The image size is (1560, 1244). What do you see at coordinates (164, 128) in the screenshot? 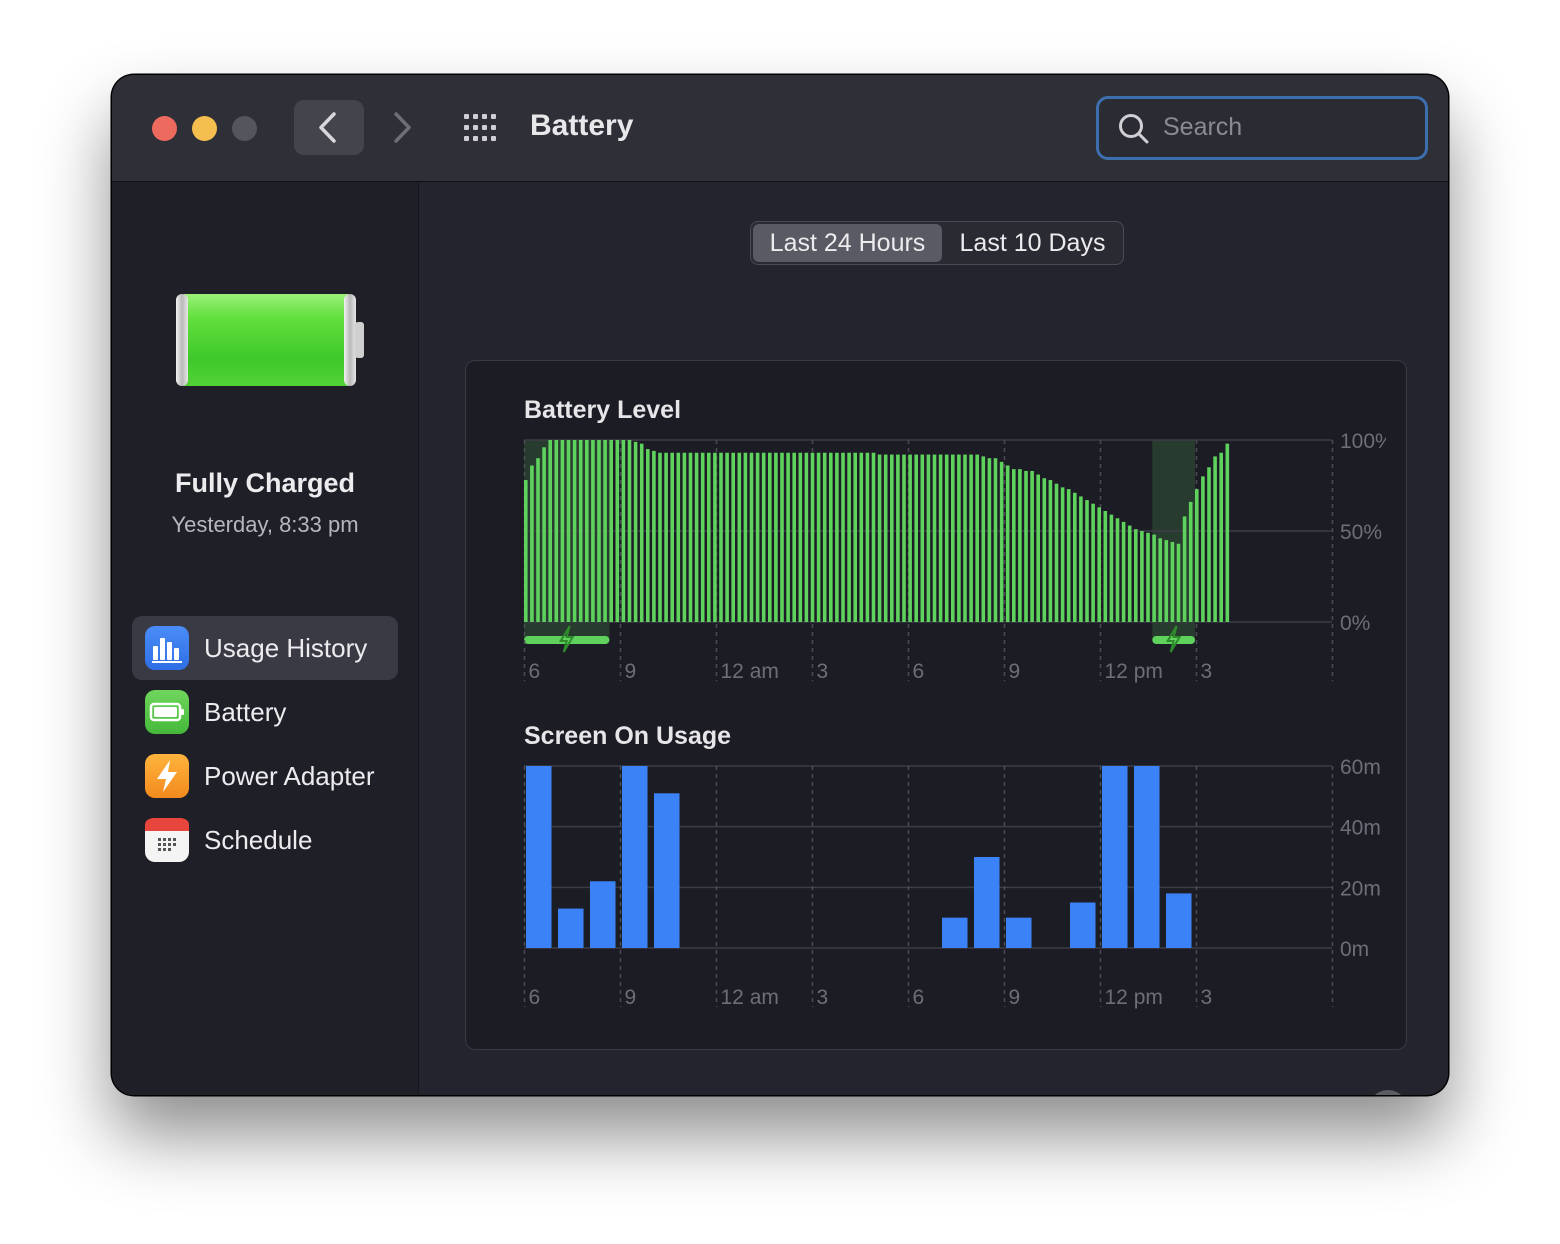
I see `close-button` at bounding box center [164, 128].